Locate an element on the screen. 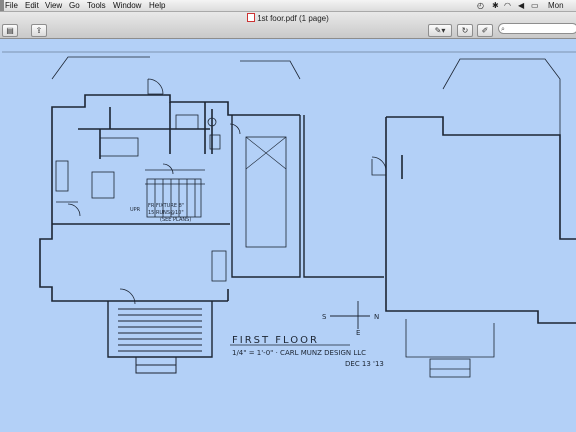  document-title-text: 1st foor.pdf (1 page) is located at coordinates (293, 18).